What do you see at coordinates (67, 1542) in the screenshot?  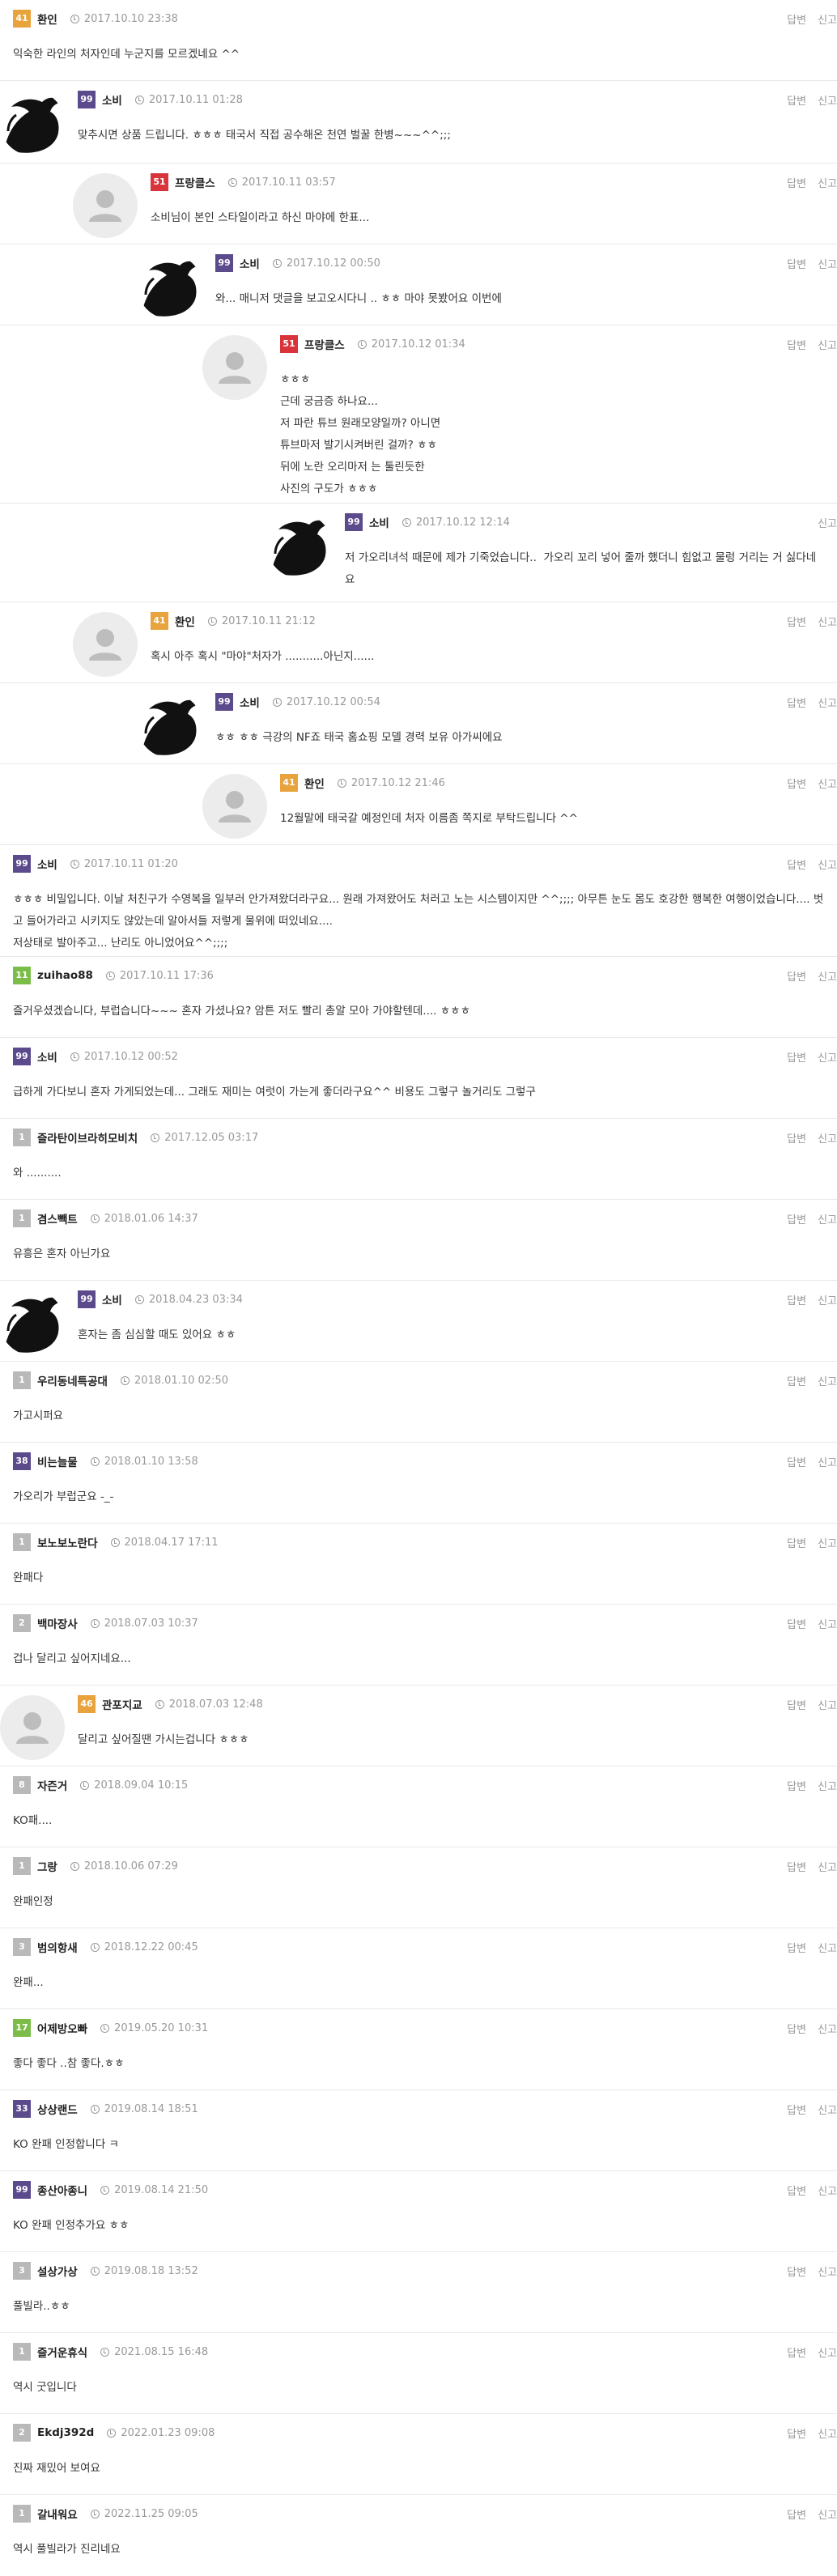 I see `author-name: 보노보노란다` at bounding box center [67, 1542].